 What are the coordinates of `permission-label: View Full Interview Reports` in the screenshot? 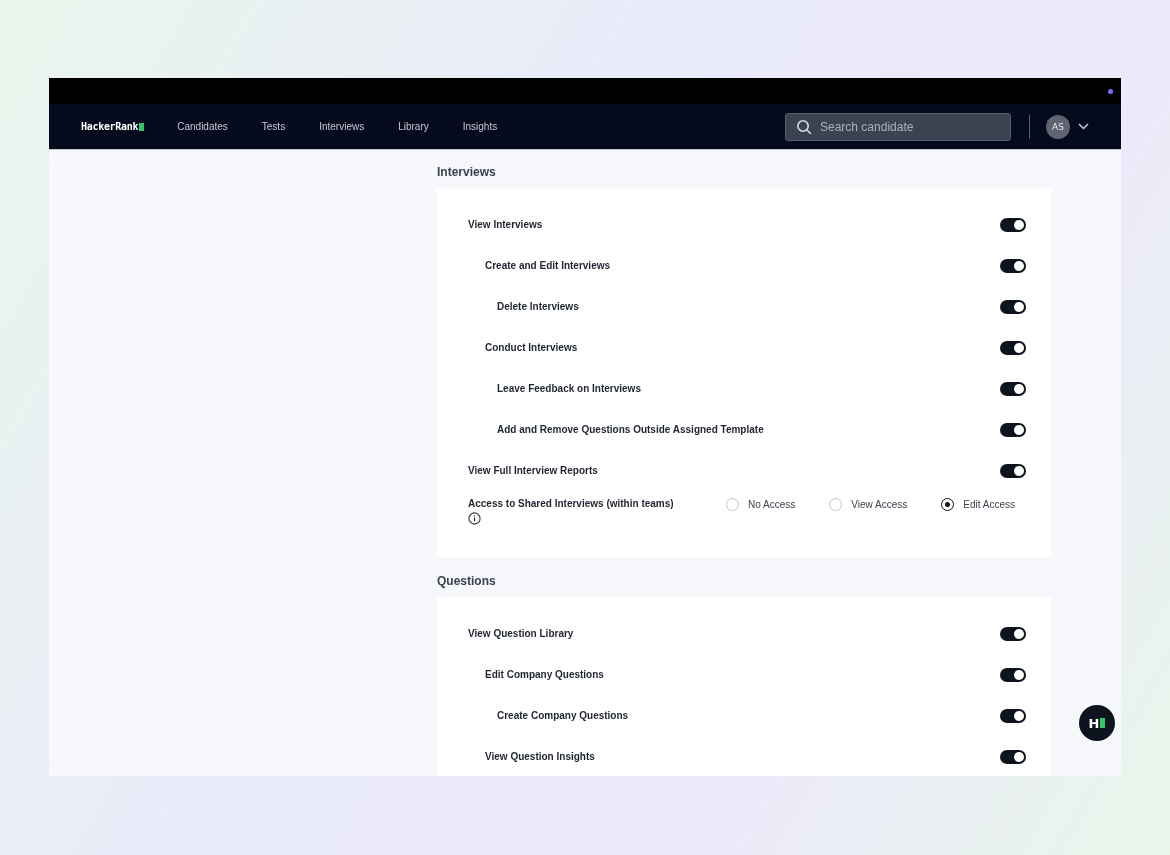 It's located at (533, 470).